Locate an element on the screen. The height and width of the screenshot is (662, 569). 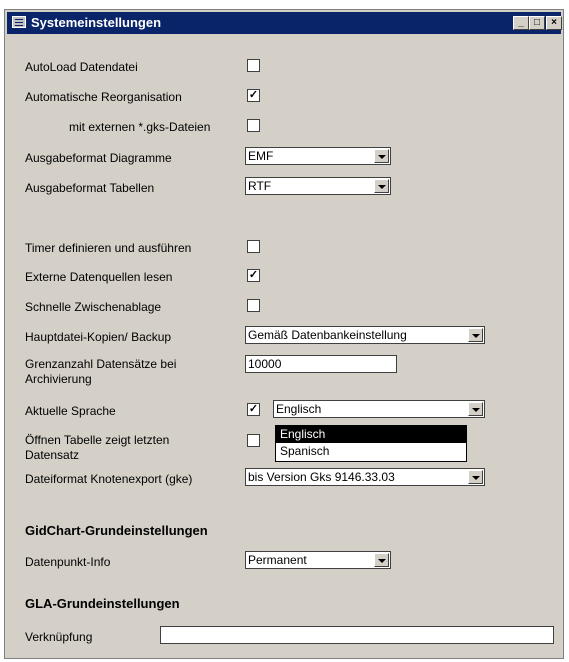
externe-checkbox: ✓ is located at coordinates (253, 275).